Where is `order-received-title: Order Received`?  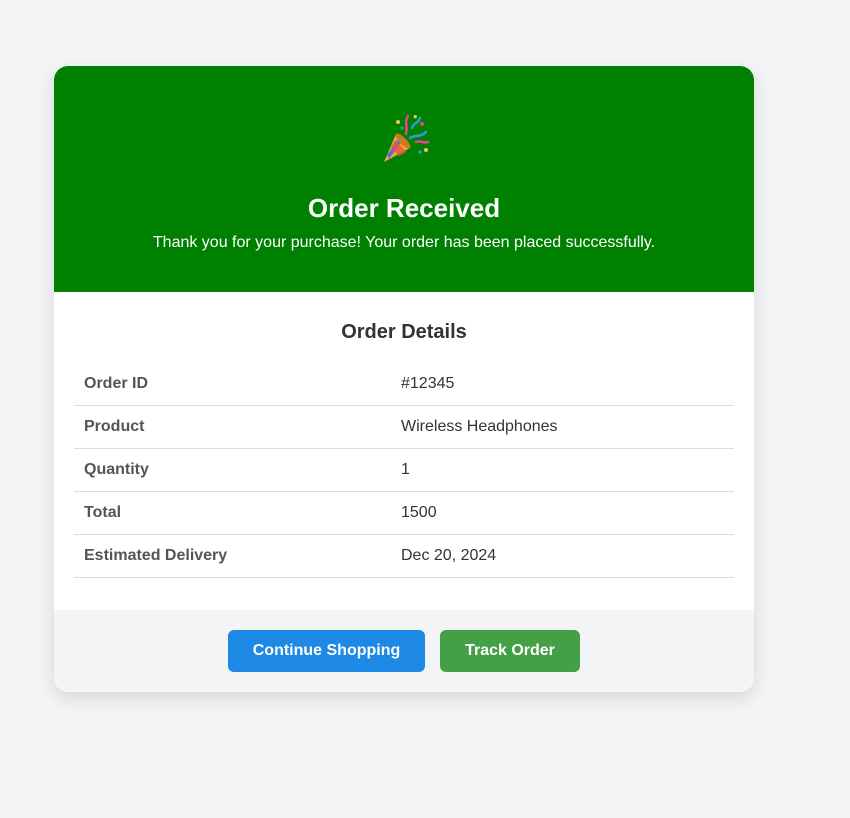 order-received-title: Order Received is located at coordinates (404, 208).